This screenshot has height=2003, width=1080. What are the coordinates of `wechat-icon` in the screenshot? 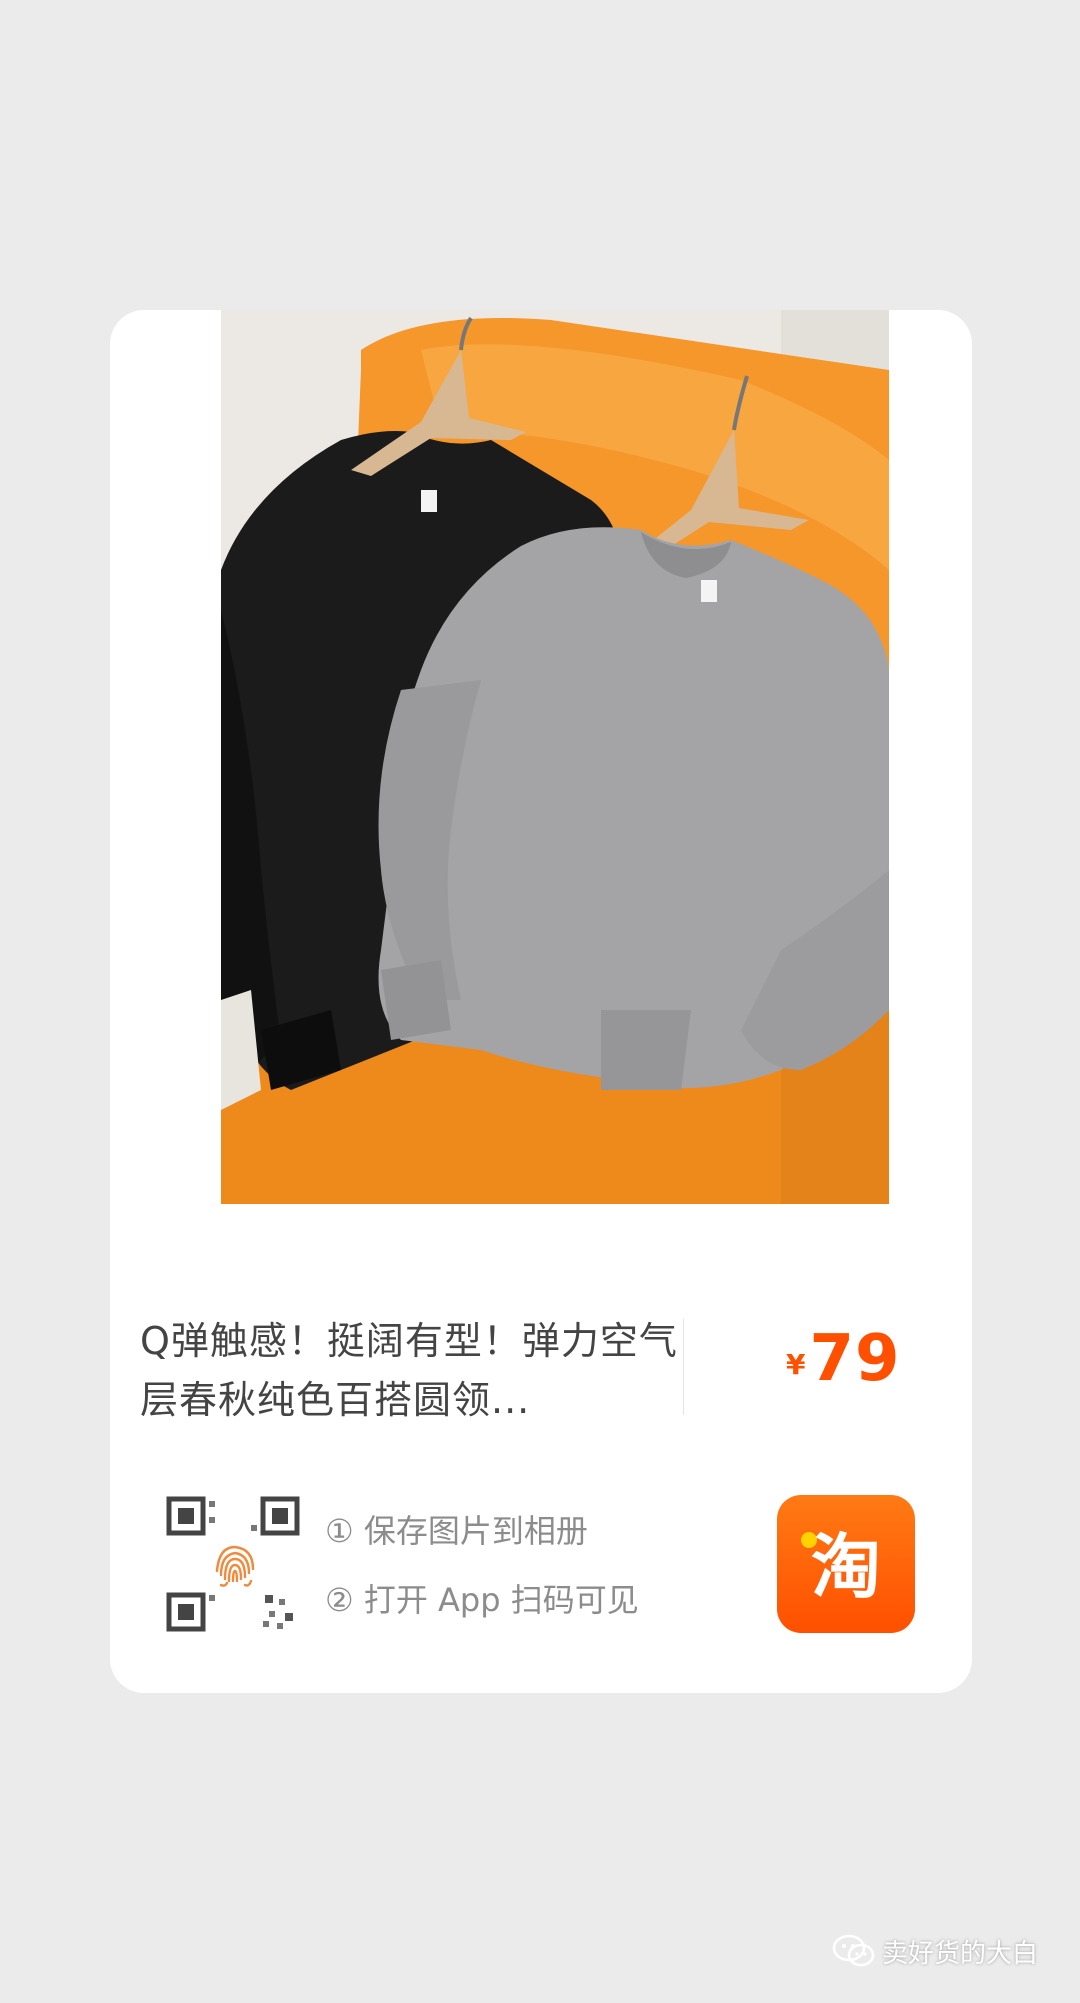 It's located at (853, 1950).